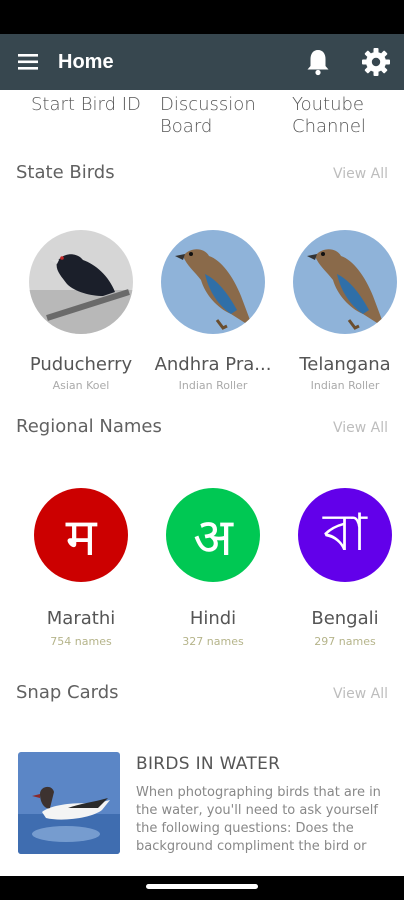  What do you see at coordinates (81, 282) in the screenshot?
I see `asian-koel-photo` at bounding box center [81, 282].